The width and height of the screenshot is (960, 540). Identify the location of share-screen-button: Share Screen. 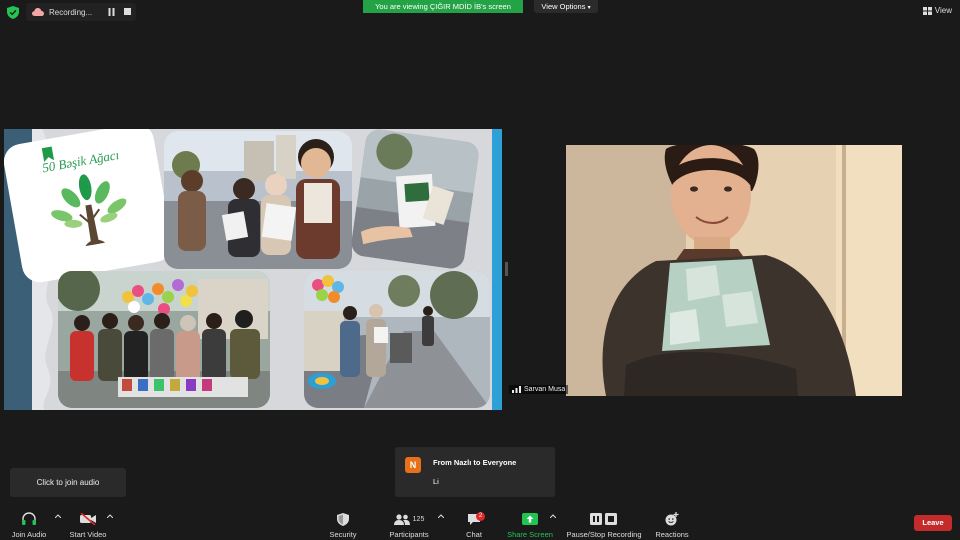
(530, 522).